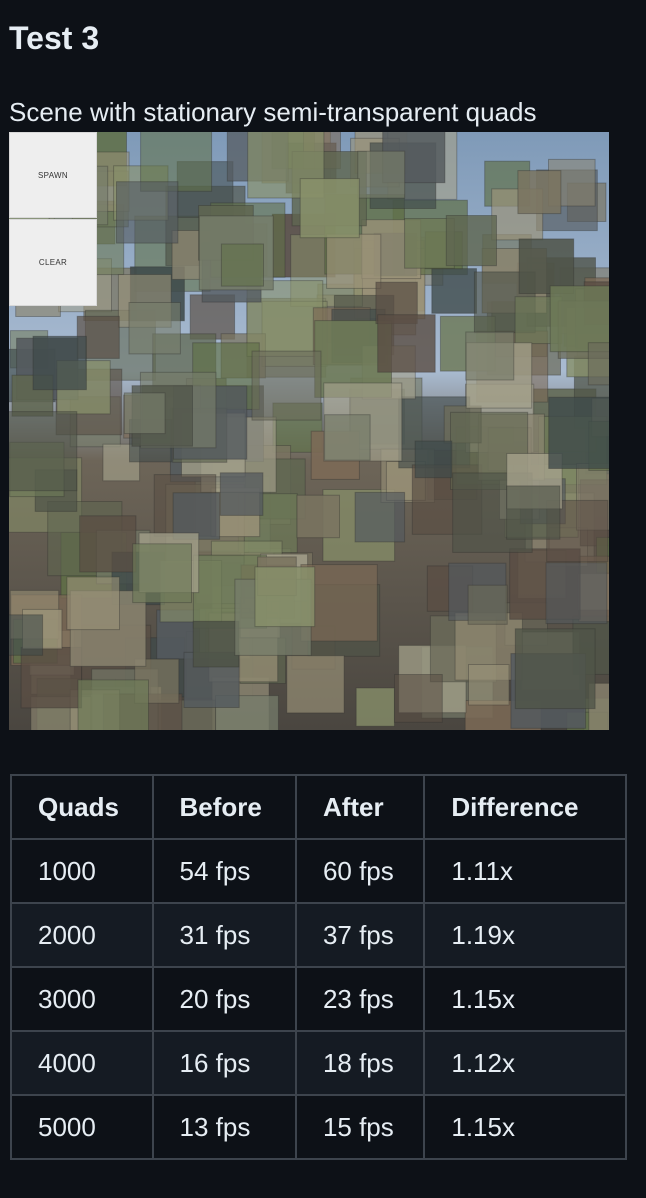  I want to click on cell-before: 13 fps, so click(224, 1127).